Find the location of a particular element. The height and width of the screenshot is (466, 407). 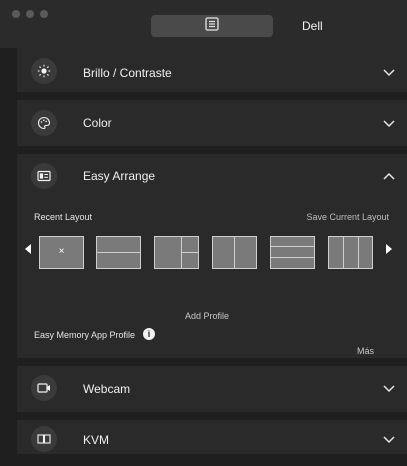

minimize-window-button is located at coordinates (30, 14).